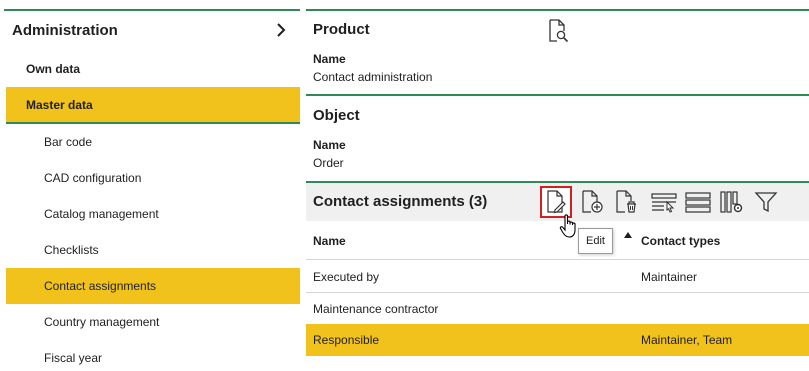  I want to click on sidebar-item-label: Catalog management, so click(101, 214).